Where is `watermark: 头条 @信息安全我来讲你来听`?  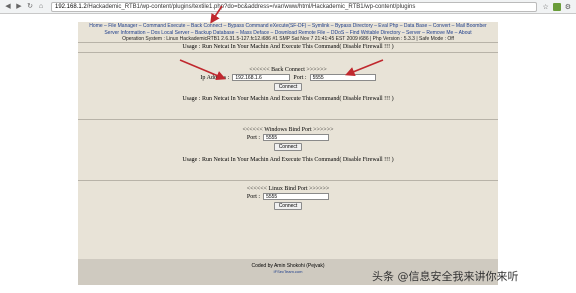
watermark: 头条 @信息安全我来讲你来听 is located at coordinates (445, 276).